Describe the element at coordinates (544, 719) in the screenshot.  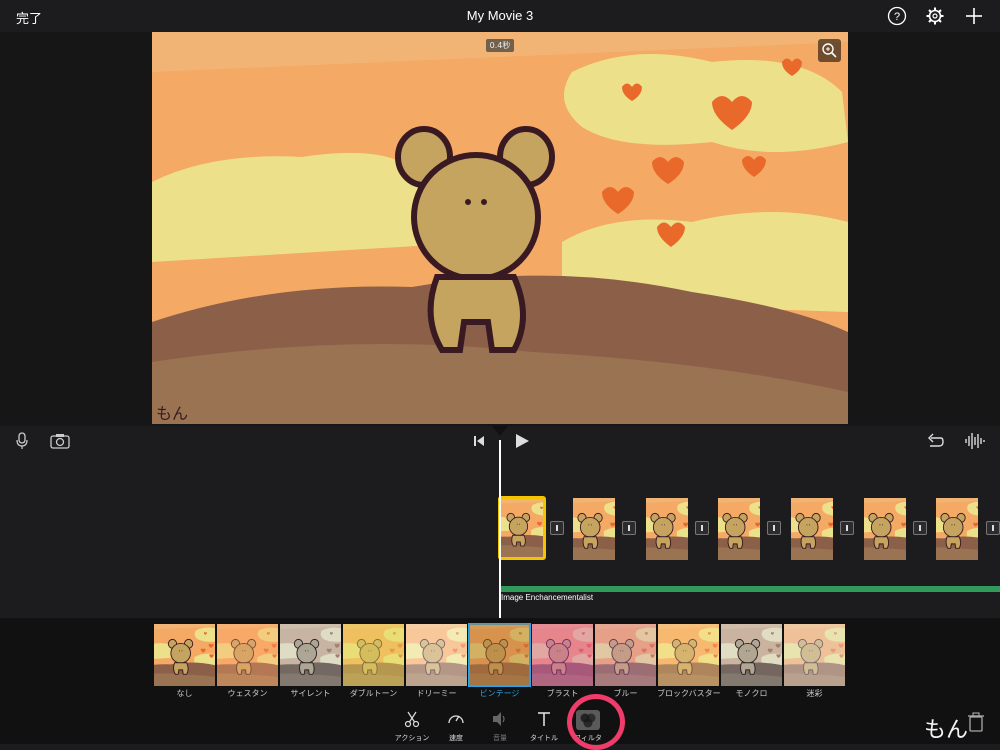
I see `title-icon` at that location.